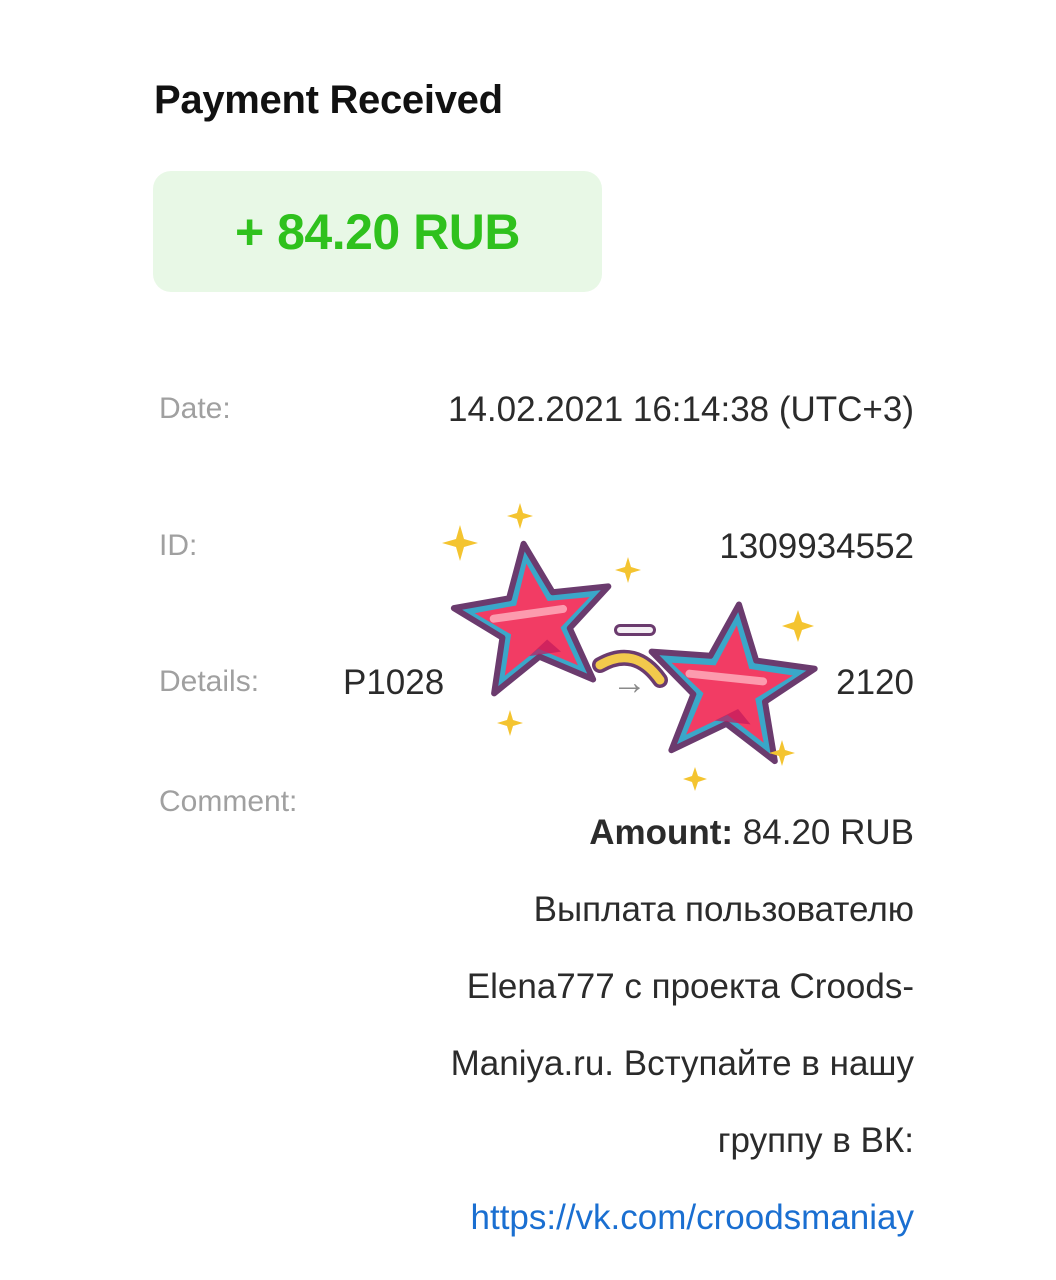 The width and height of the screenshot is (1056, 1280). I want to click on vk-group-link: https://vk.com/croodsmaniay, so click(693, 1217).